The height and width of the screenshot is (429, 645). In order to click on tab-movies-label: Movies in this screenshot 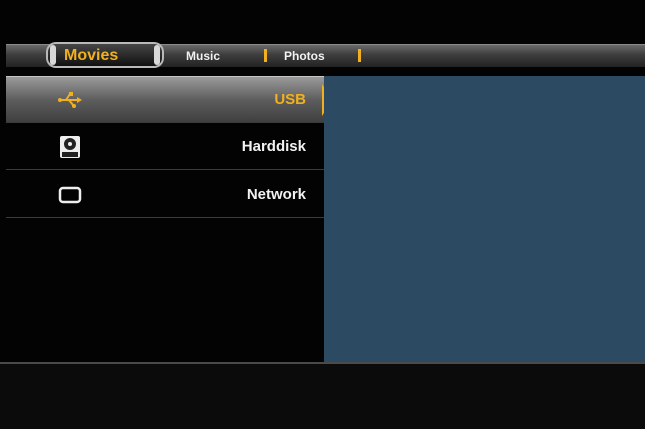, I will do `click(91, 55)`.